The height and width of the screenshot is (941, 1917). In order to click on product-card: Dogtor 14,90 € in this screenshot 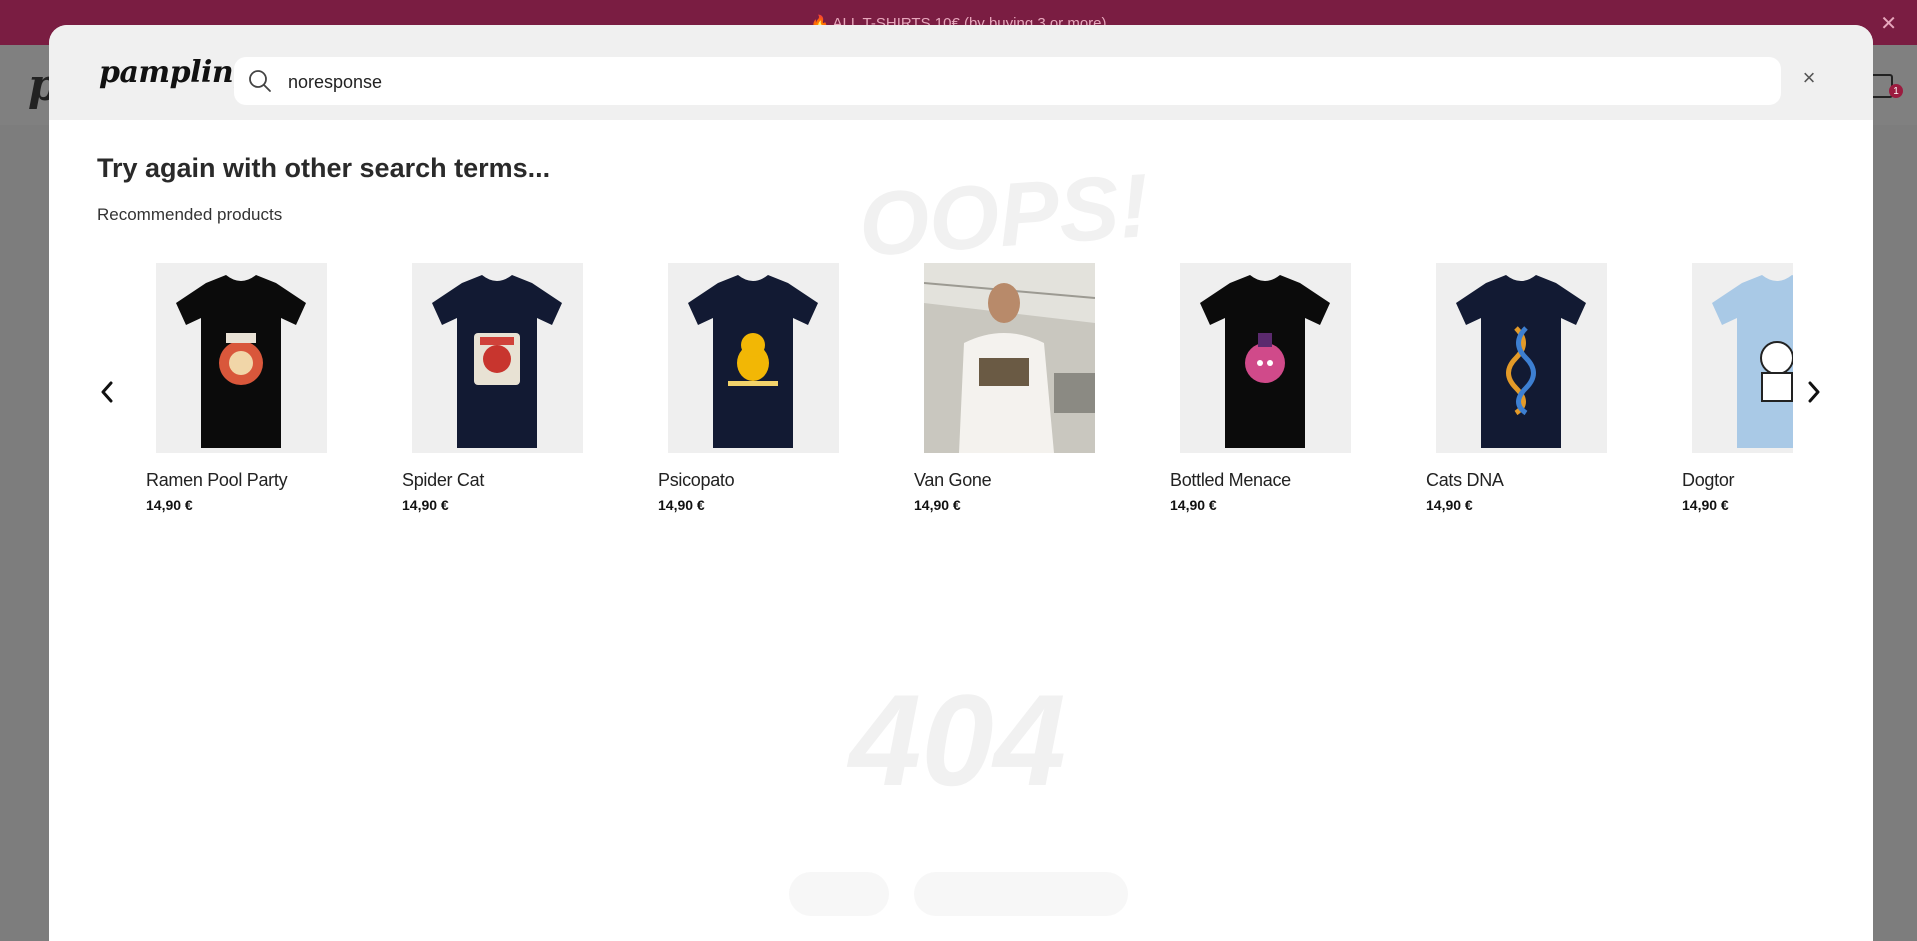, I will do `click(1737, 408)`.